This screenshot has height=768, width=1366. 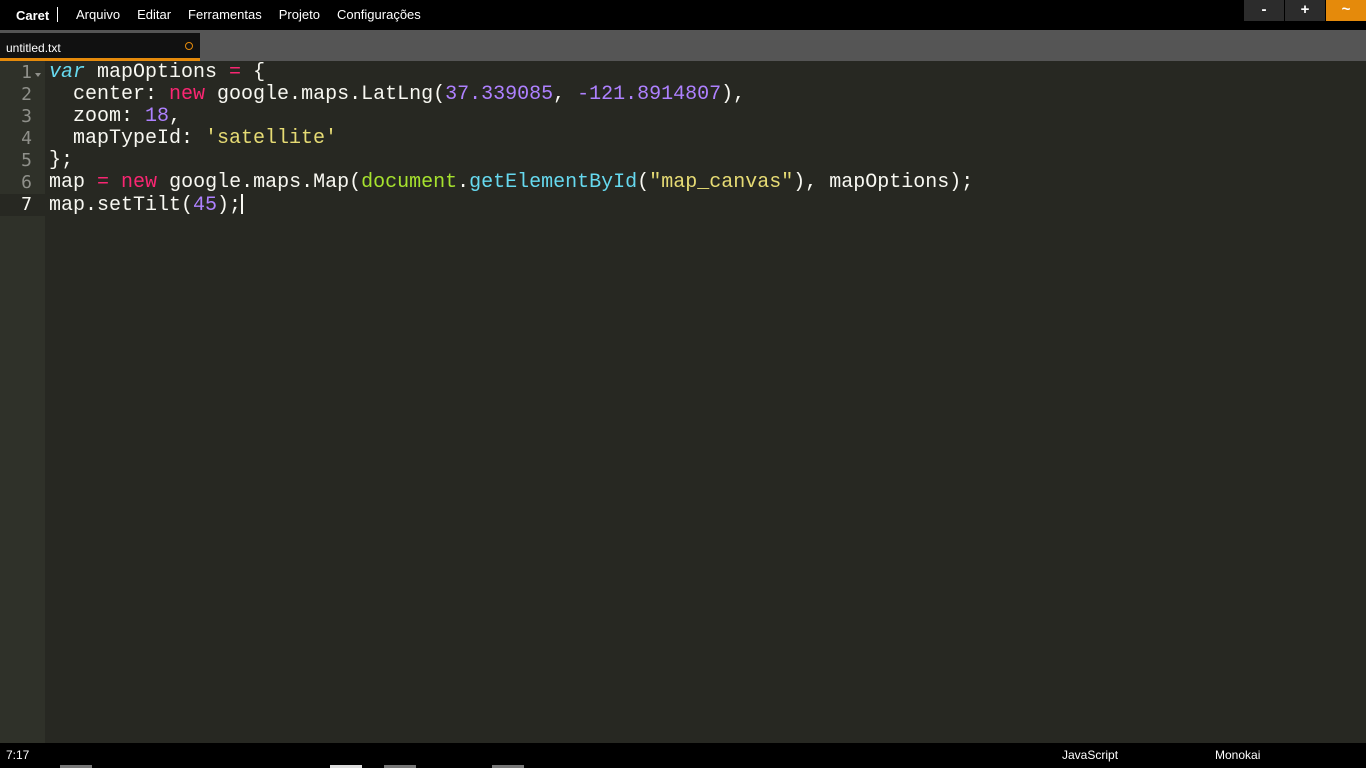 What do you see at coordinates (733, 94) in the screenshot?
I see `code-token: ),` at bounding box center [733, 94].